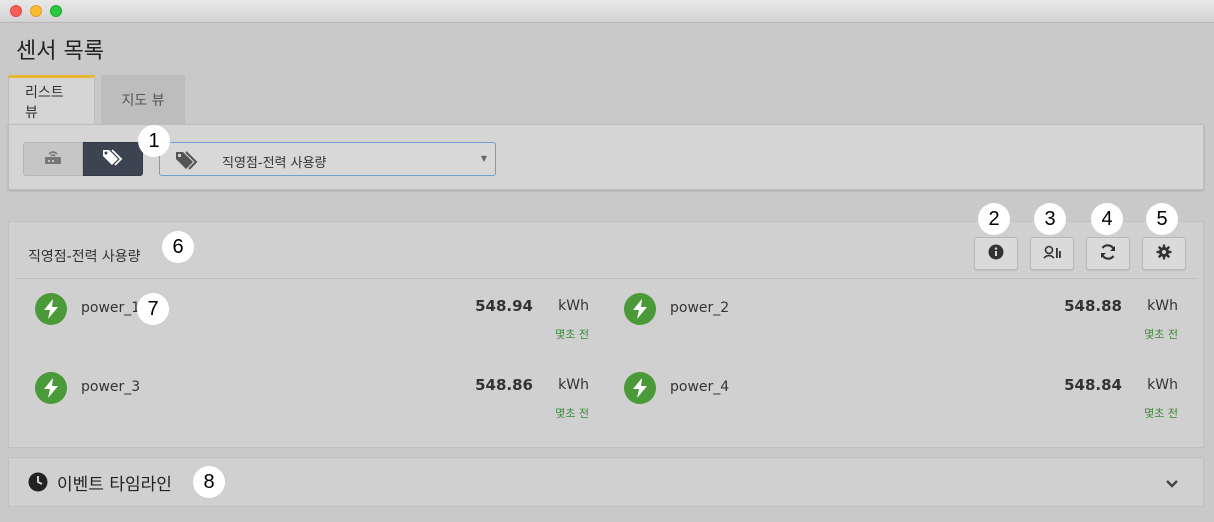 The height and width of the screenshot is (522, 1214). What do you see at coordinates (56, 11) in the screenshot?
I see `zoom-window-button` at bounding box center [56, 11].